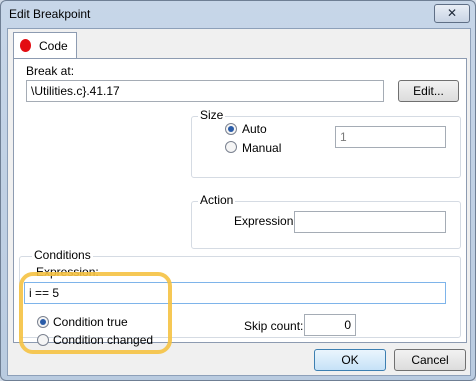 The image size is (476, 381). I want to click on ok-button: OK, so click(350, 360).